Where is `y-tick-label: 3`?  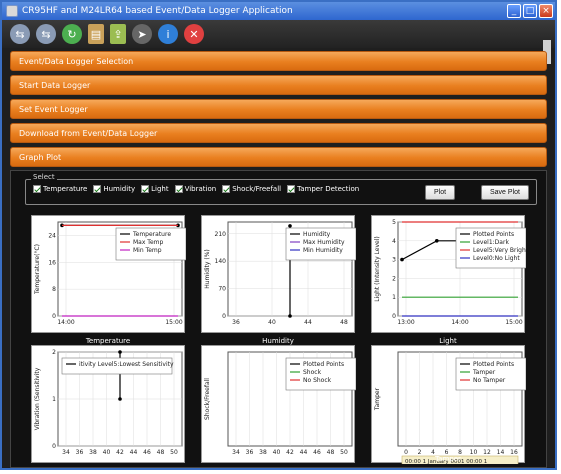 y-tick-label: 3 is located at coordinates (394, 260).